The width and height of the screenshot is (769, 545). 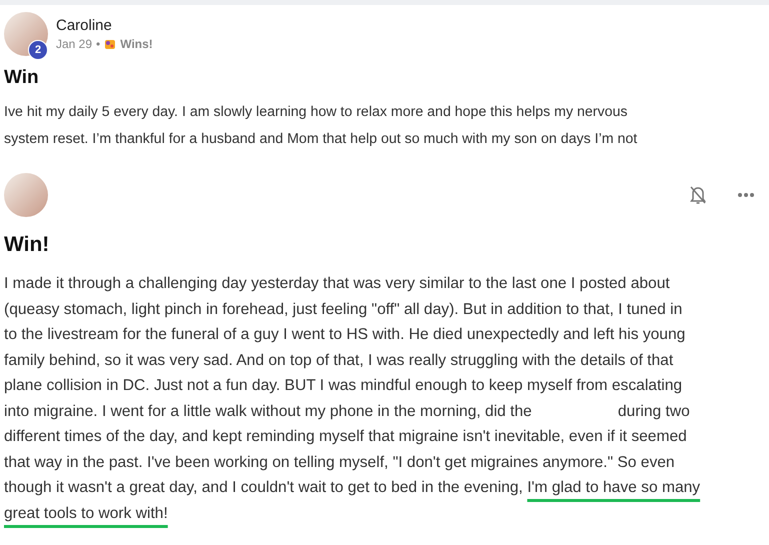 I want to click on ellipsis-icon, so click(x=746, y=195).